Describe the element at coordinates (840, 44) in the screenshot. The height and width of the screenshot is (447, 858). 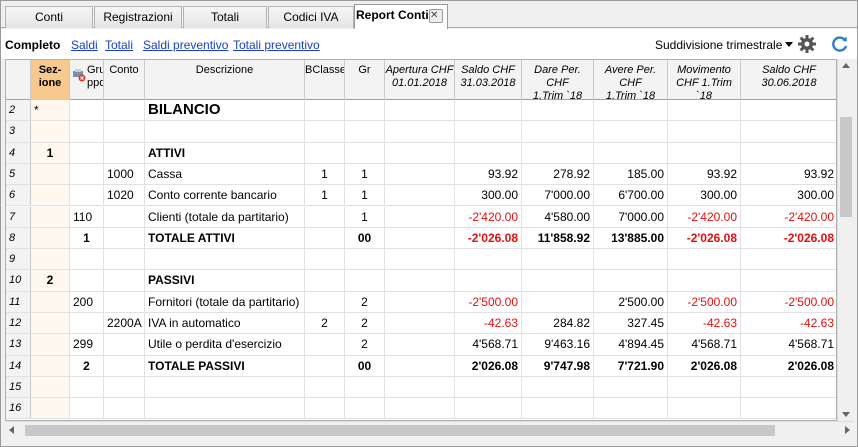
I see `refresh-icon` at that location.